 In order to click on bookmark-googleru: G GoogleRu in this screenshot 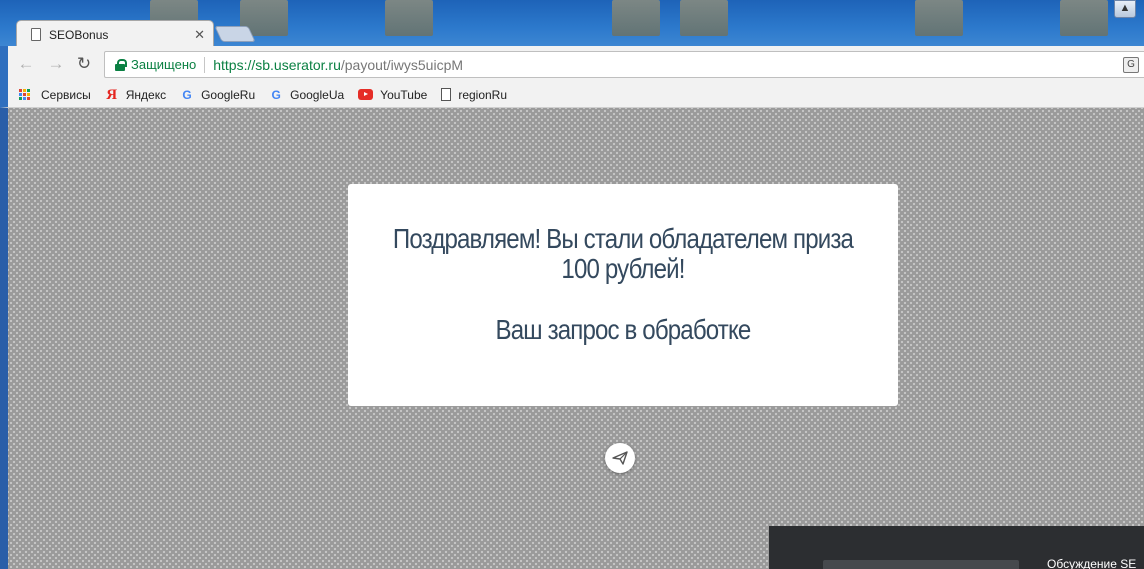, I will do `click(217, 95)`.